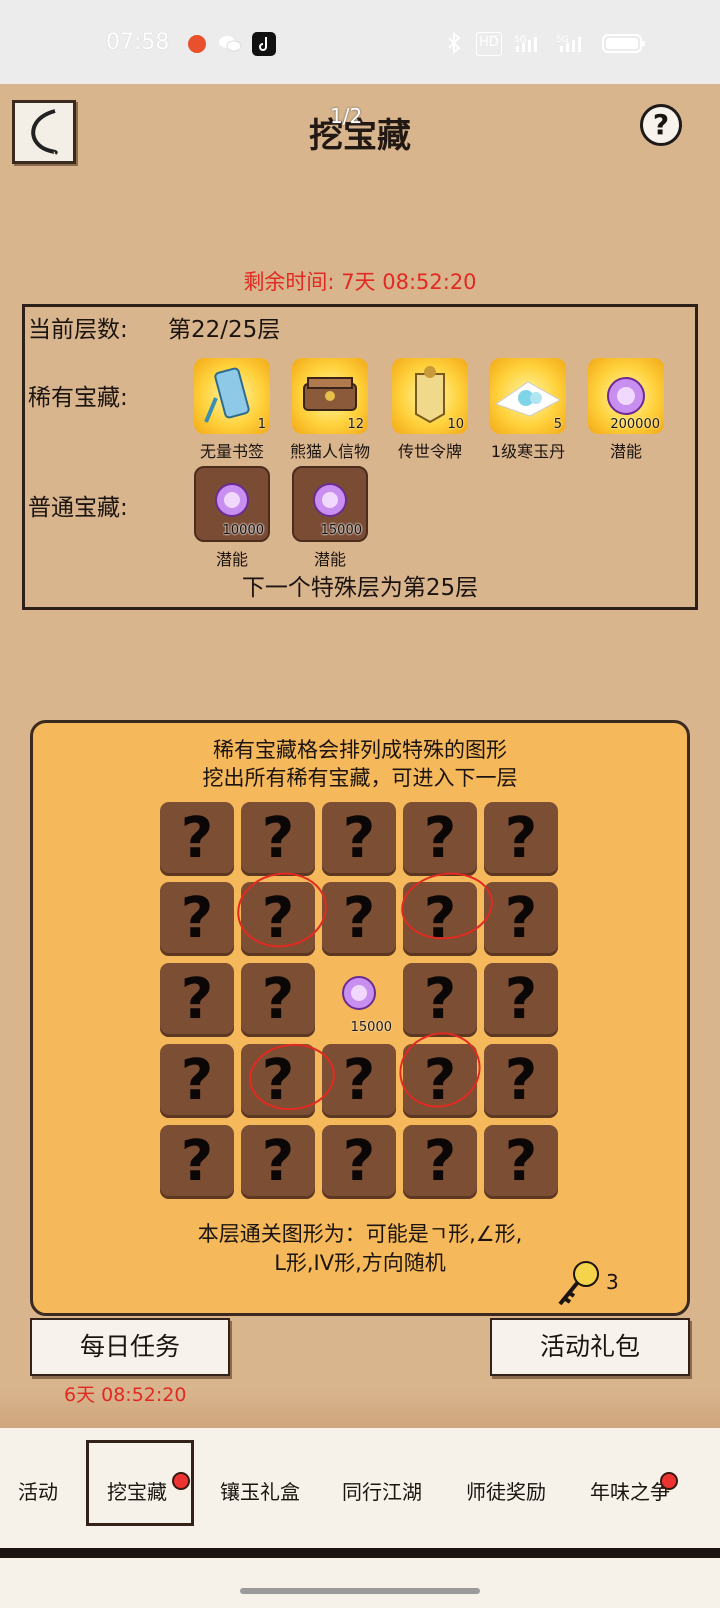 Image resolution: width=720 pixels, height=1608 pixels. I want to click on daily-tasks-timer: 6天 08:52:20, so click(125, 1395).